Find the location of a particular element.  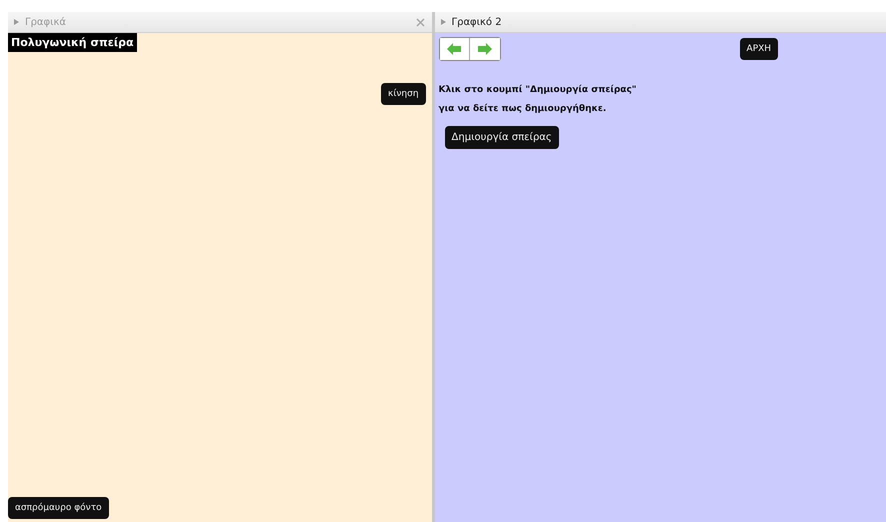

instruction-text: Κλικ στο κουμπί "Δημιουργία σπείρας" για να δείτε πως δημιουργήθηκε. is located at coordinates (537, 100).